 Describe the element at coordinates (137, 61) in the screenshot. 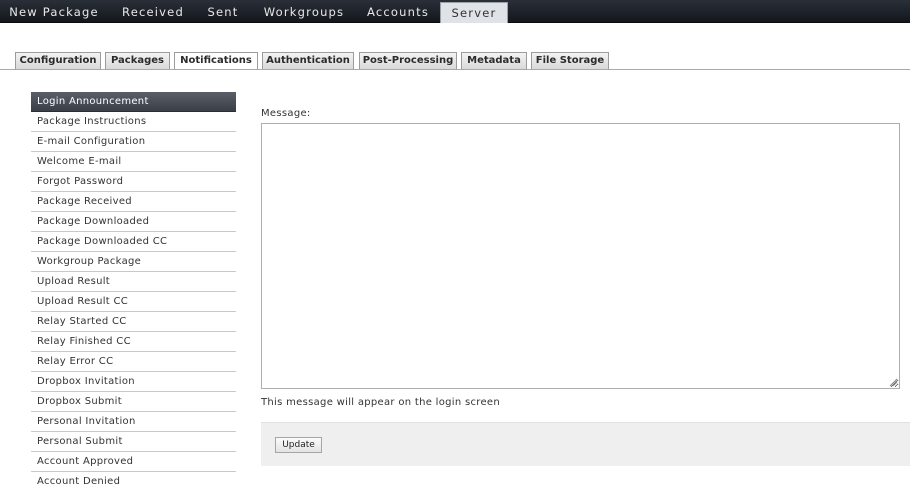

I see `tab-packages: Packages` at that location.